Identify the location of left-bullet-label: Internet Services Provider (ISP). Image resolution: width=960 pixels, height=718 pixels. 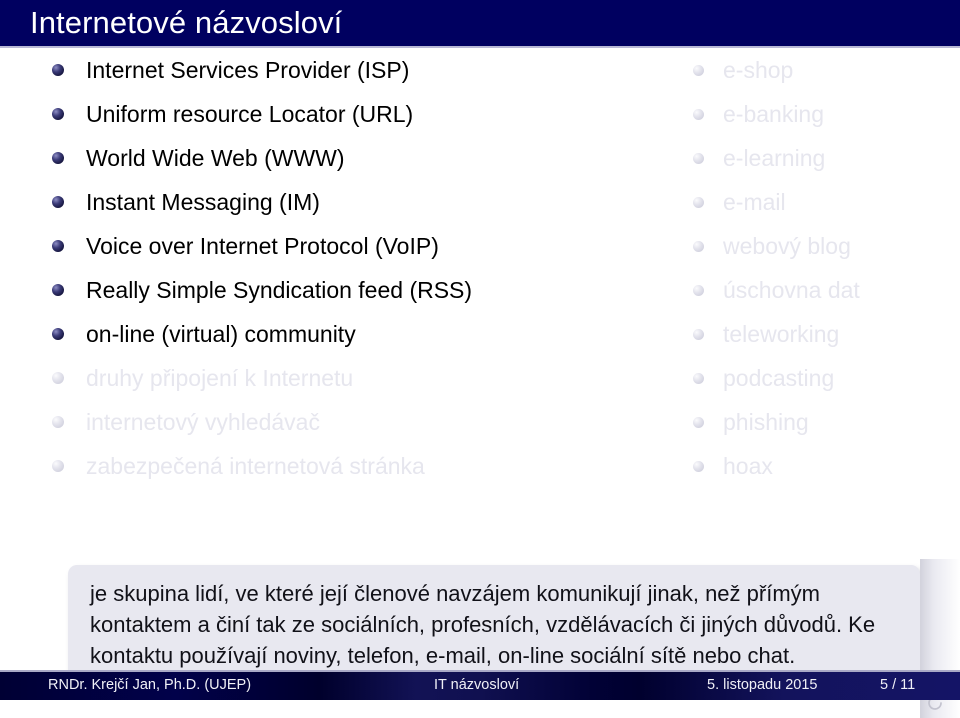
(248, 70).